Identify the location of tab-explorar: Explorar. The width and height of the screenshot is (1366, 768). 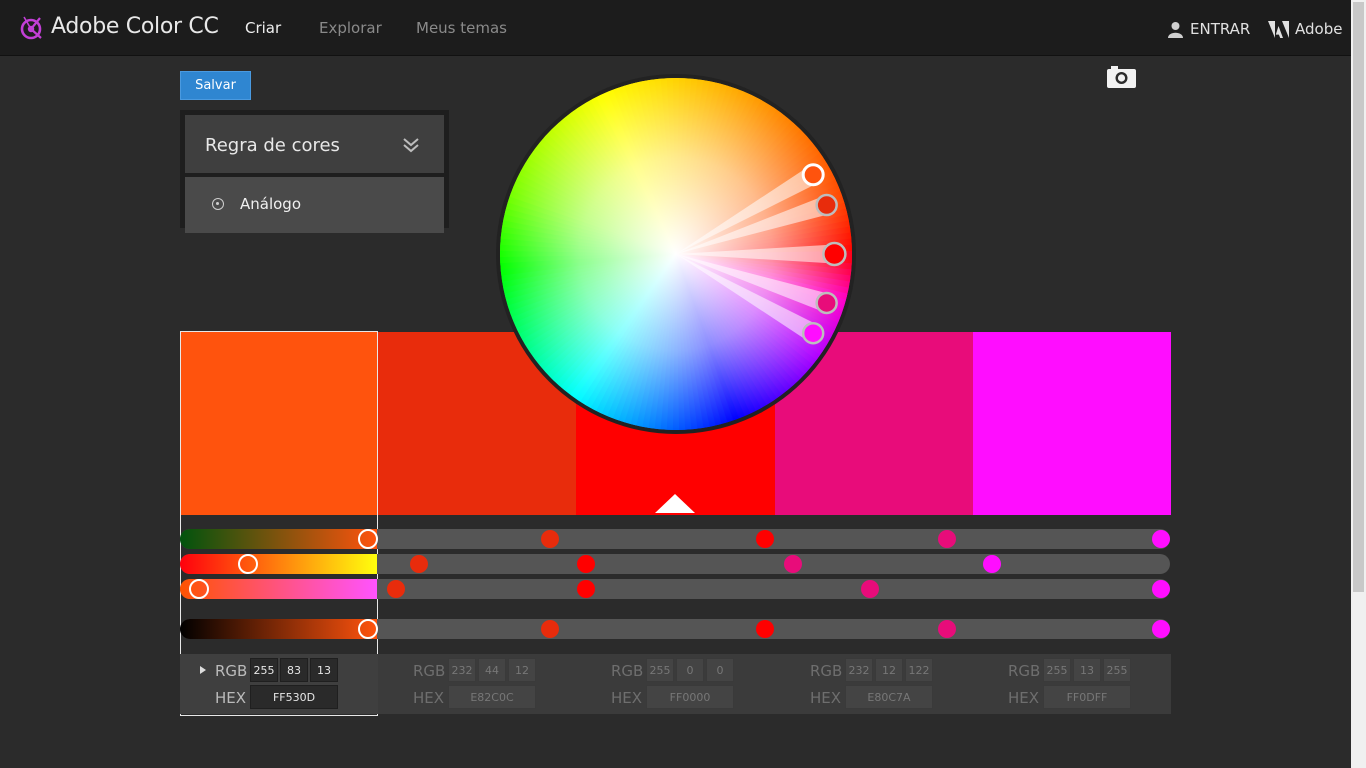
(350, 28).